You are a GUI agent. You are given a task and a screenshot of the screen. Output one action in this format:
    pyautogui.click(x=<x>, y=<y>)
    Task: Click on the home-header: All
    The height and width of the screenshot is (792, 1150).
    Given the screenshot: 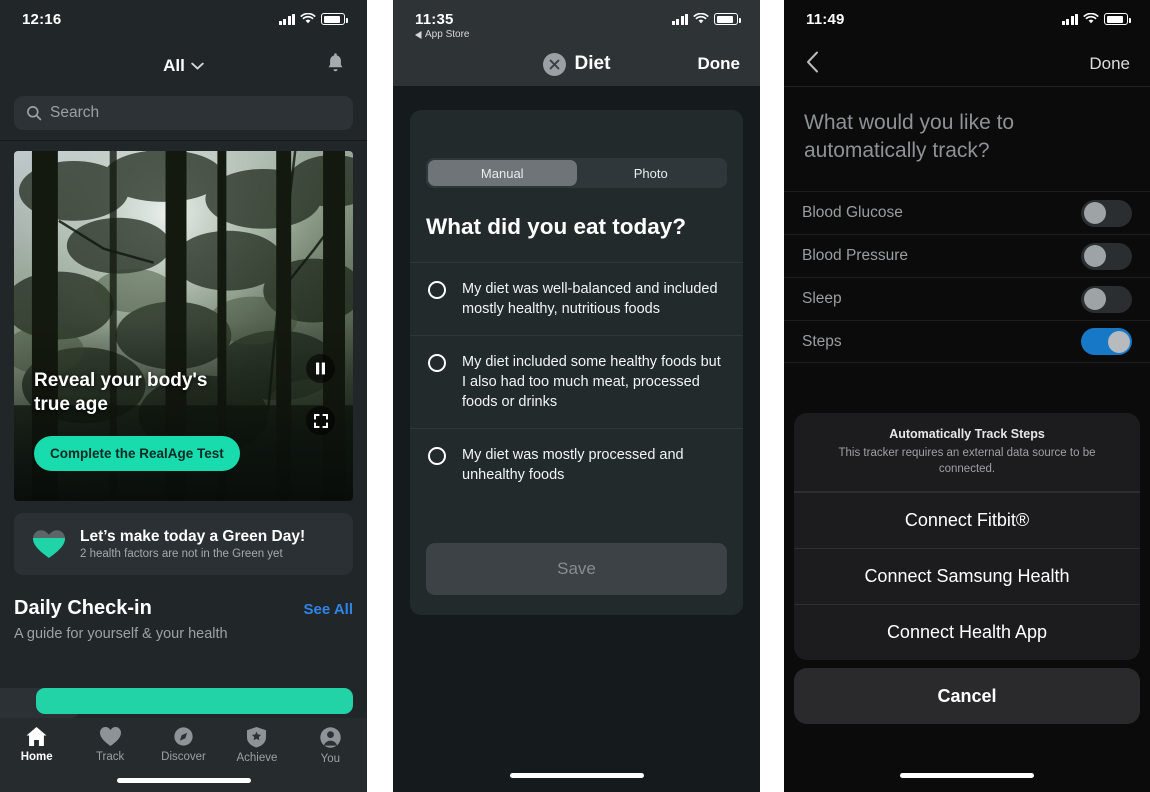 What is the action you would take?
    pyautogui.click(x=183, y=66)
    